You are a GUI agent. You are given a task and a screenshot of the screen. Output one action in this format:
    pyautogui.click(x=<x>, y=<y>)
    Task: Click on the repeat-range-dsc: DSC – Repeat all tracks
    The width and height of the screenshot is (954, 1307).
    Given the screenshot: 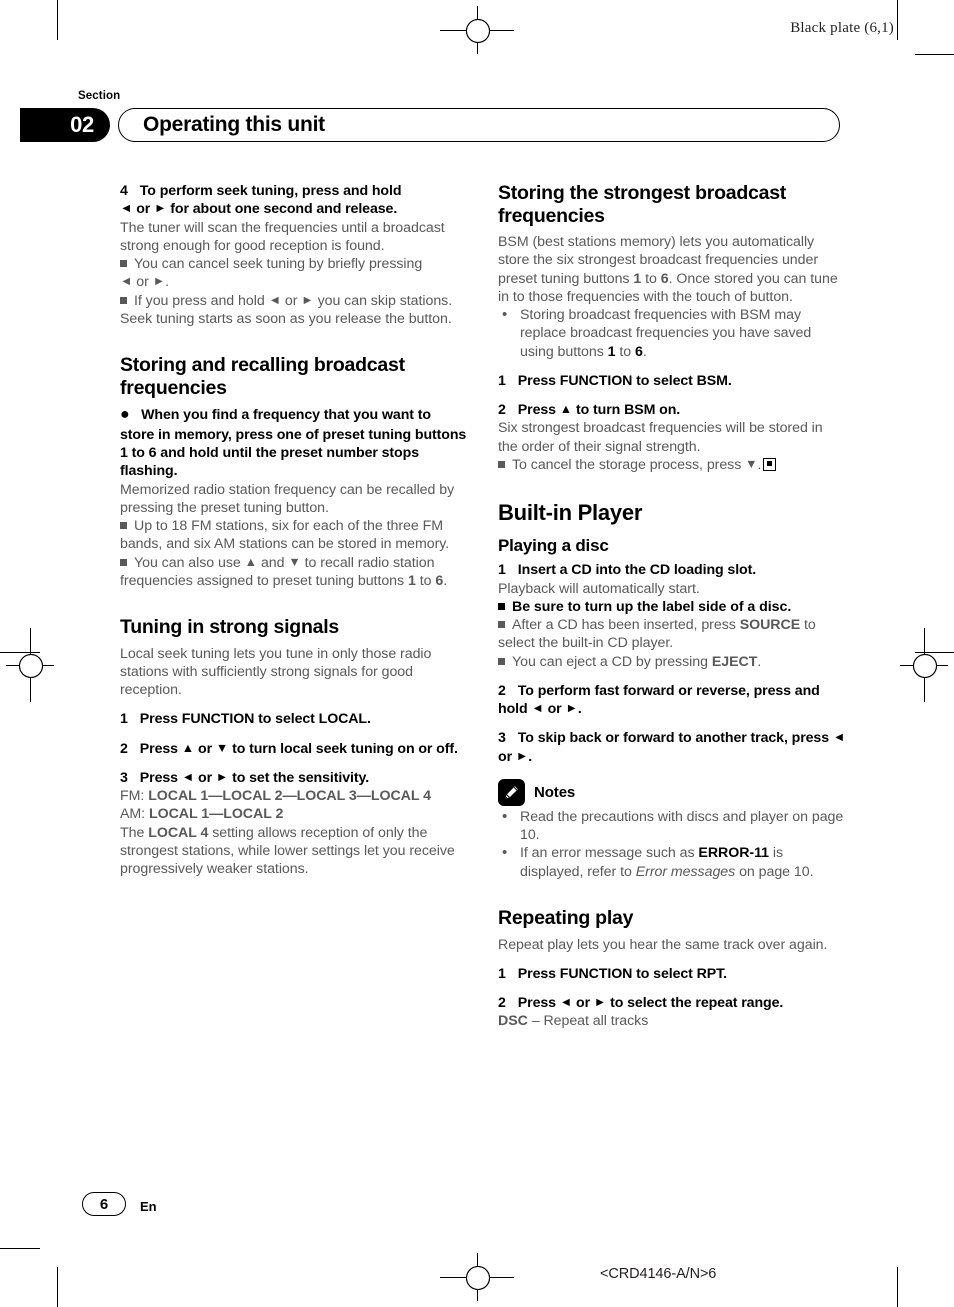 What is the action you would take?
    pyautogui.click(x=672, y=1021)
    